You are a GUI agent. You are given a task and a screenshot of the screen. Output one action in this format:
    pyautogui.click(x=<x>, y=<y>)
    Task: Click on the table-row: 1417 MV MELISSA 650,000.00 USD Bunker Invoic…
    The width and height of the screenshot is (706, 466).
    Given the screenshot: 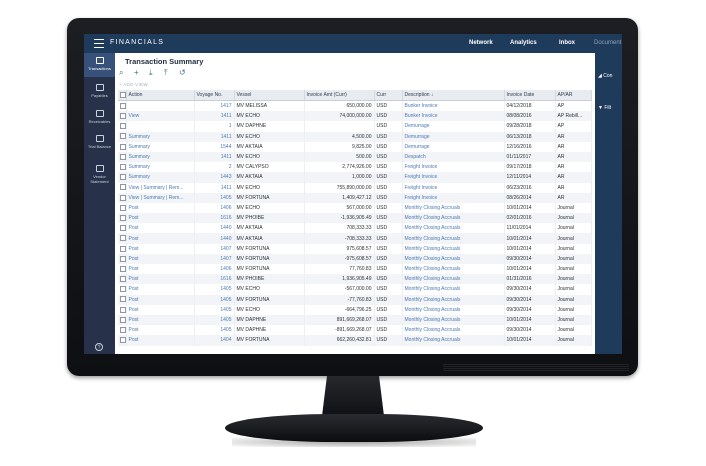 What is the action you would take?
    pyautogui.click(x=355, y=106)
    